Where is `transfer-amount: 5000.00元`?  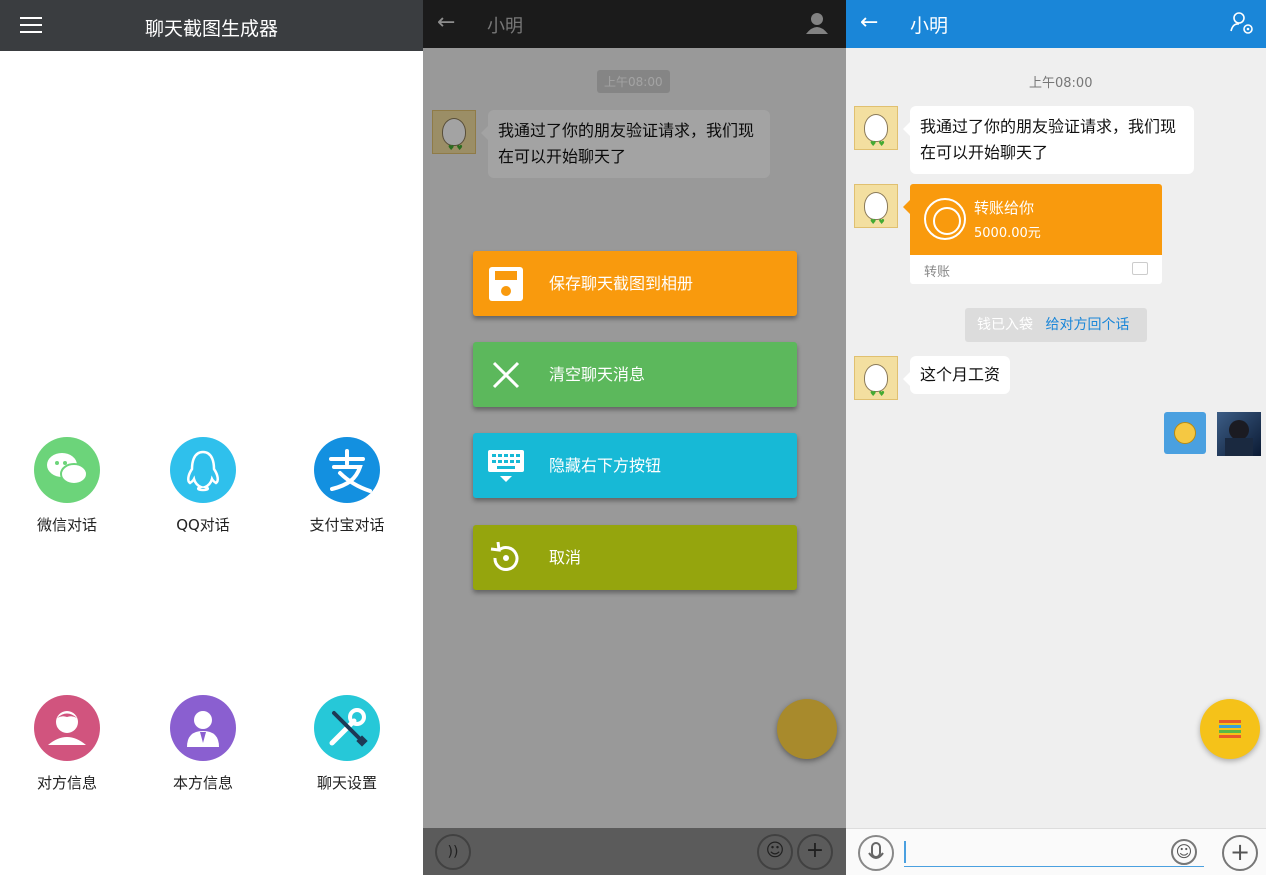 transfer-amount: 5000.00元 is located at coordinates (1007, 233).